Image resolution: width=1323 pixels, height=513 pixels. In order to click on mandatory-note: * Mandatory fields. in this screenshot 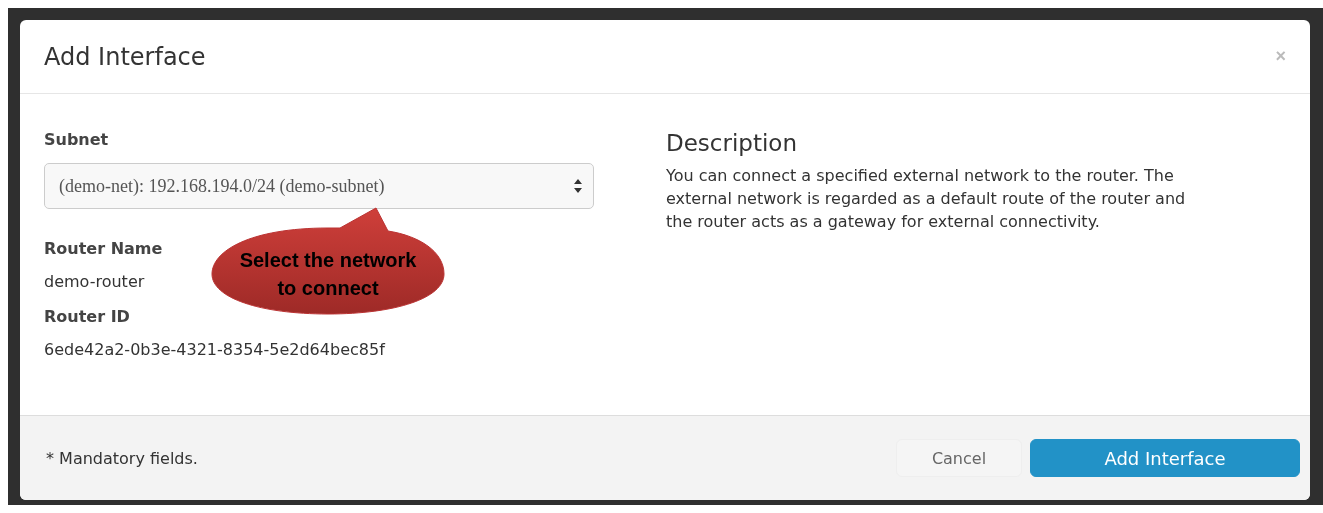, I will do `click(122, 458)`.